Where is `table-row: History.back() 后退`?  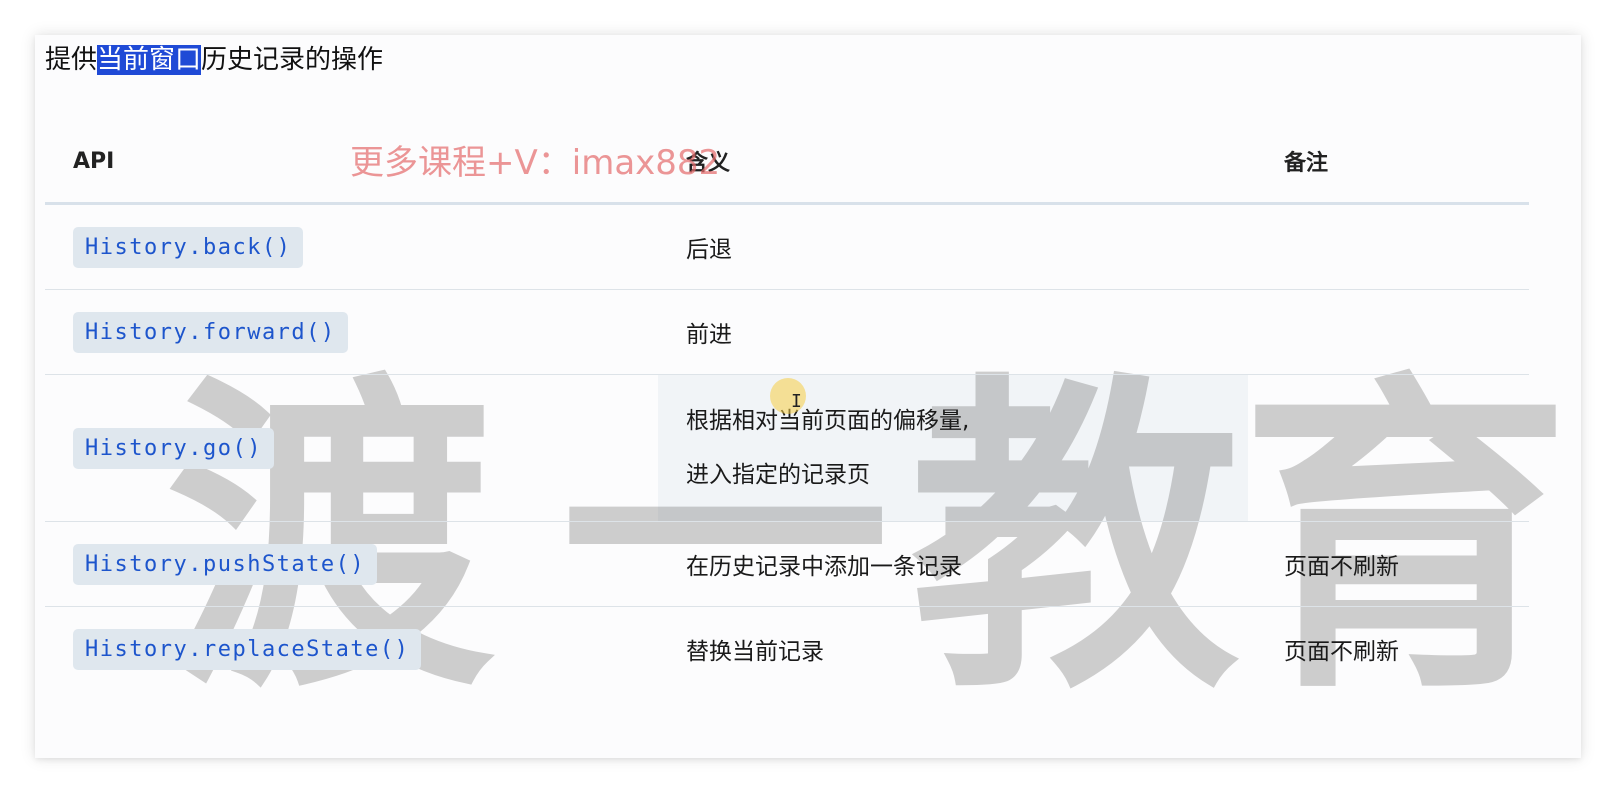 table-row: History.back() 后退 is located at coordinates (787, 246).